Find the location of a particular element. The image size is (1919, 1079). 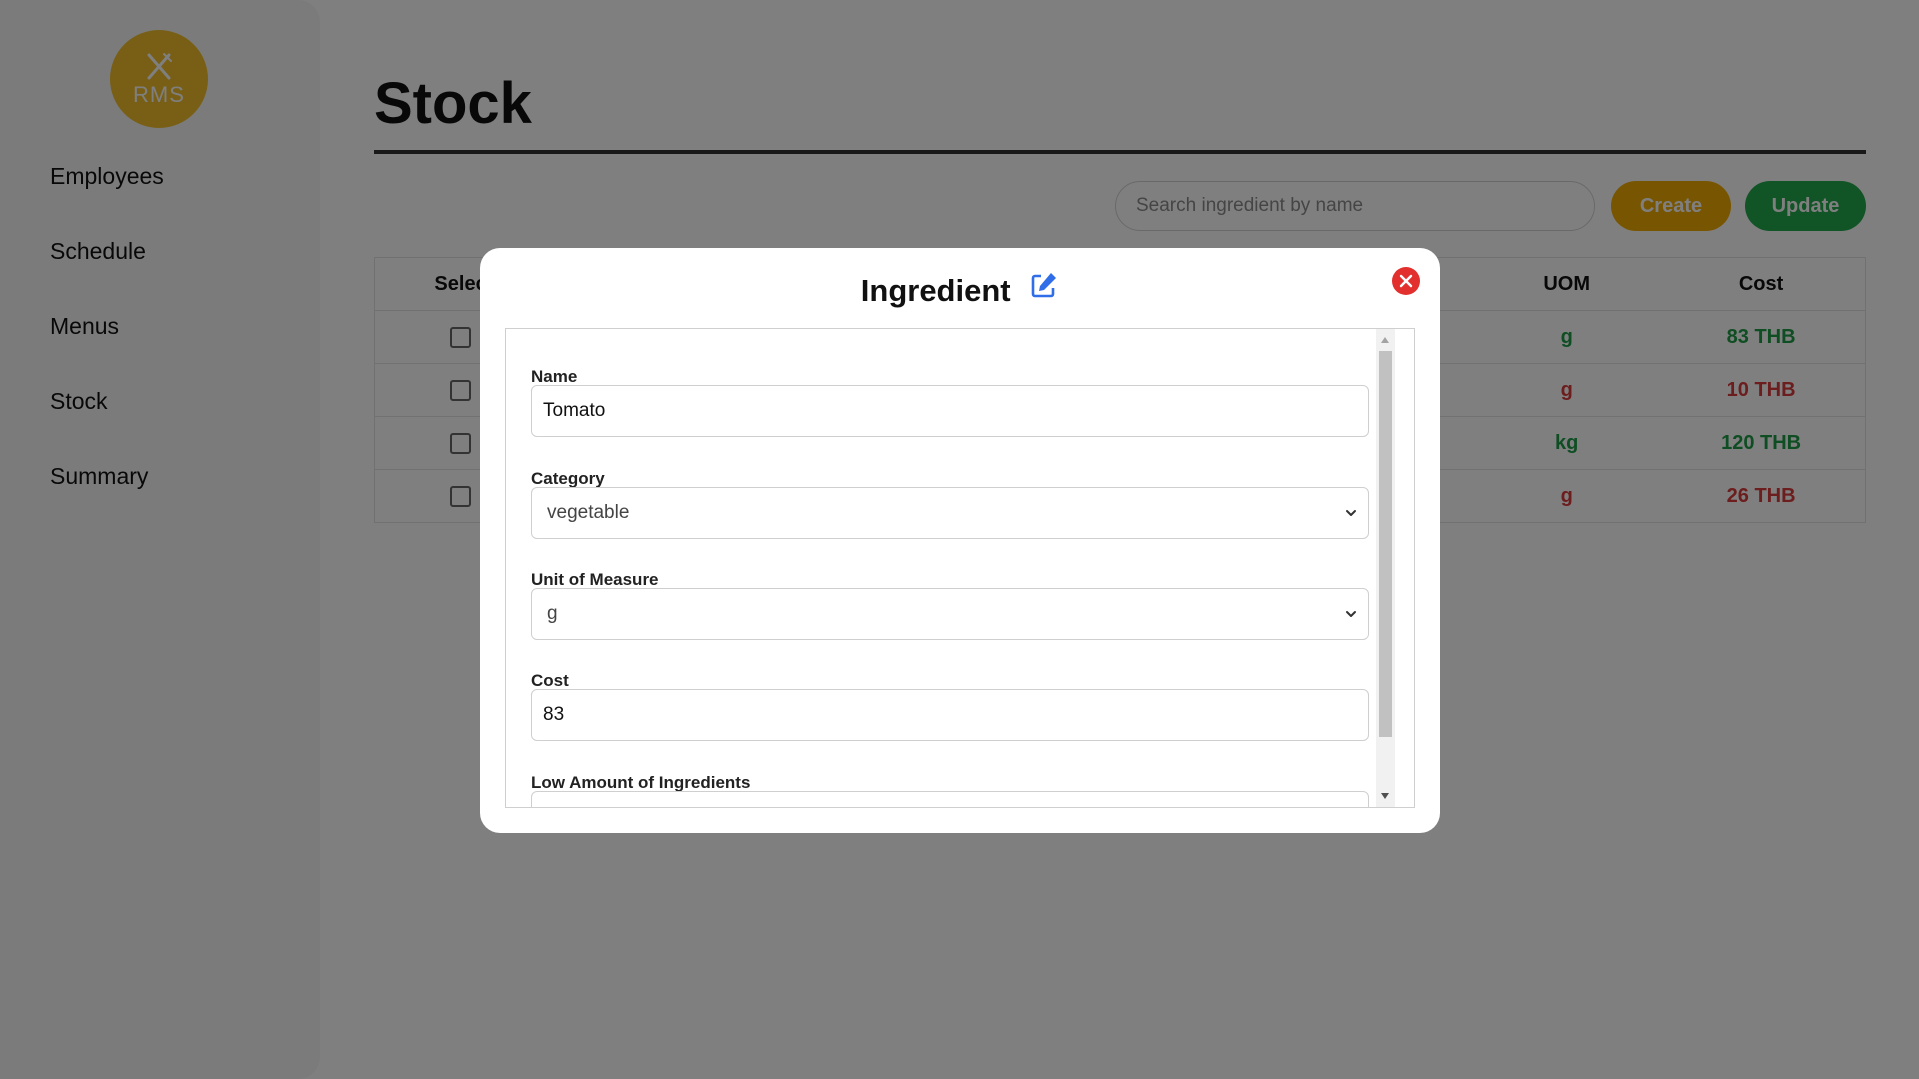

low-amount-input is located at coordinates (950, 799).